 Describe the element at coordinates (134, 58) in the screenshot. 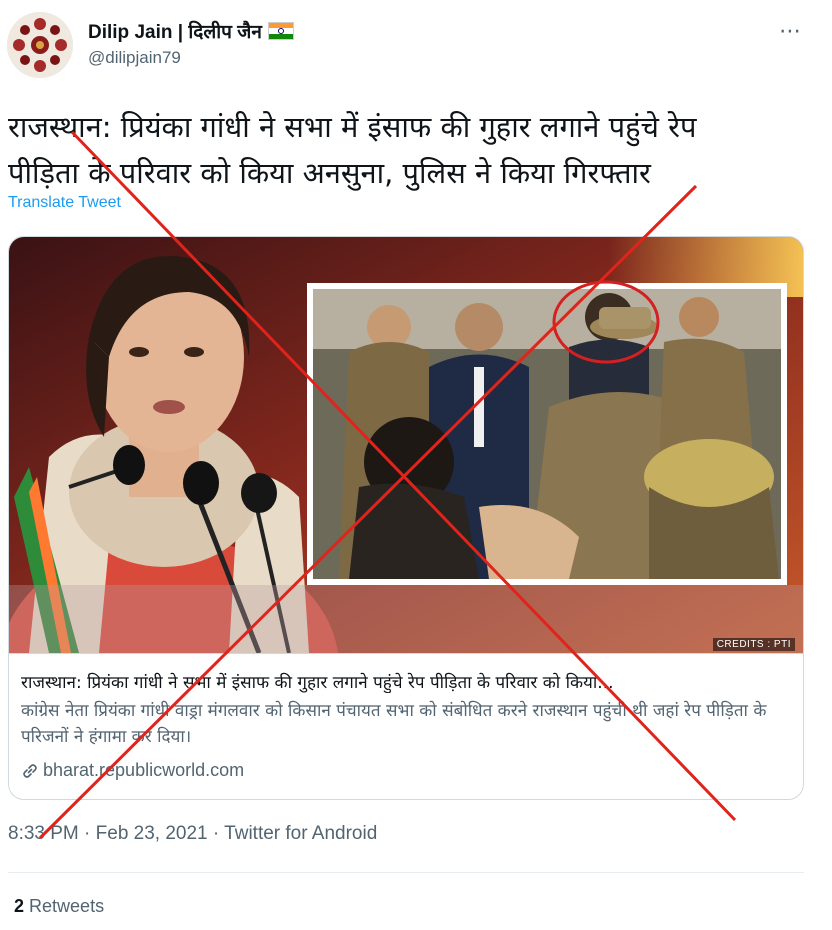

I see `author-handle: @dilipjain79` at that location.